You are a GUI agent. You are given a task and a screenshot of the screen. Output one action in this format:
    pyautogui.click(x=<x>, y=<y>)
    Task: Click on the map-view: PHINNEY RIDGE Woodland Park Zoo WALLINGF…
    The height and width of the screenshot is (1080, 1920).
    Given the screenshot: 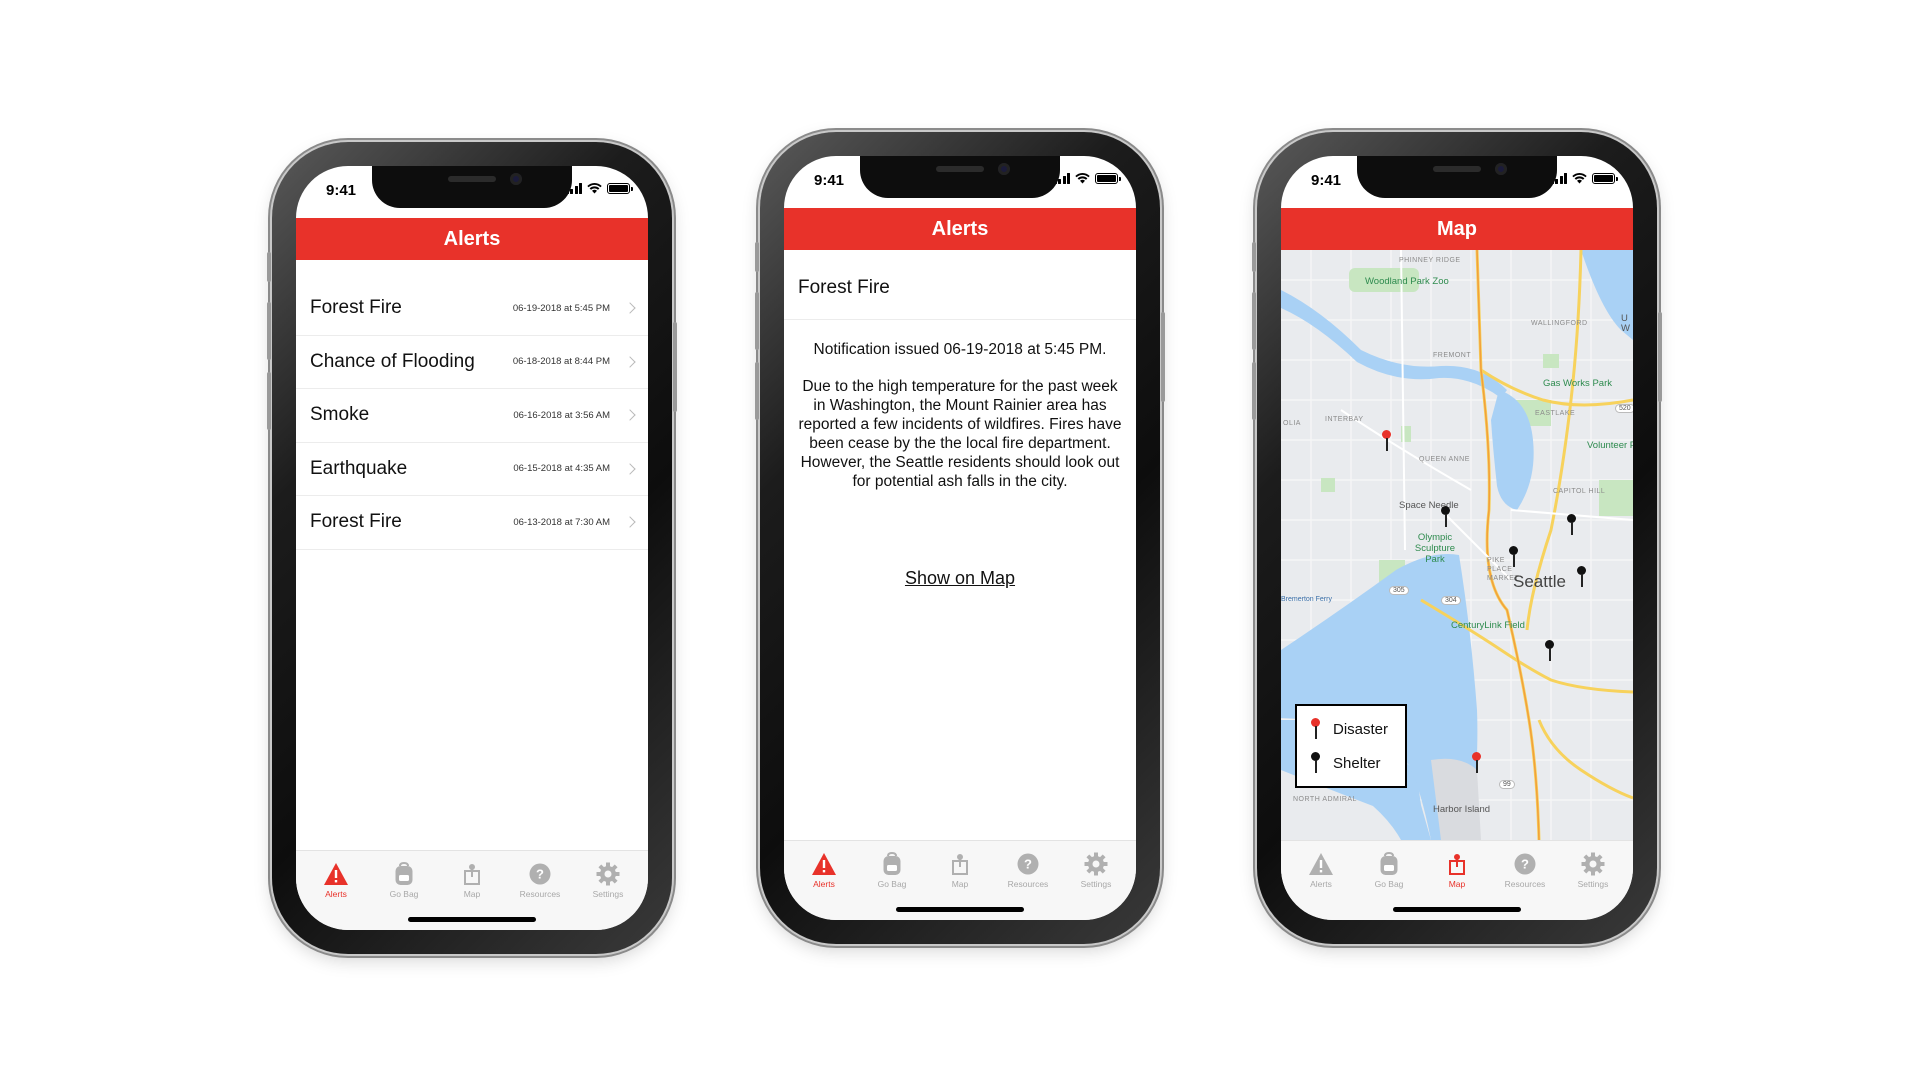 What is the action you would take?
    pyautogui.click(x=1457, y=545)
    